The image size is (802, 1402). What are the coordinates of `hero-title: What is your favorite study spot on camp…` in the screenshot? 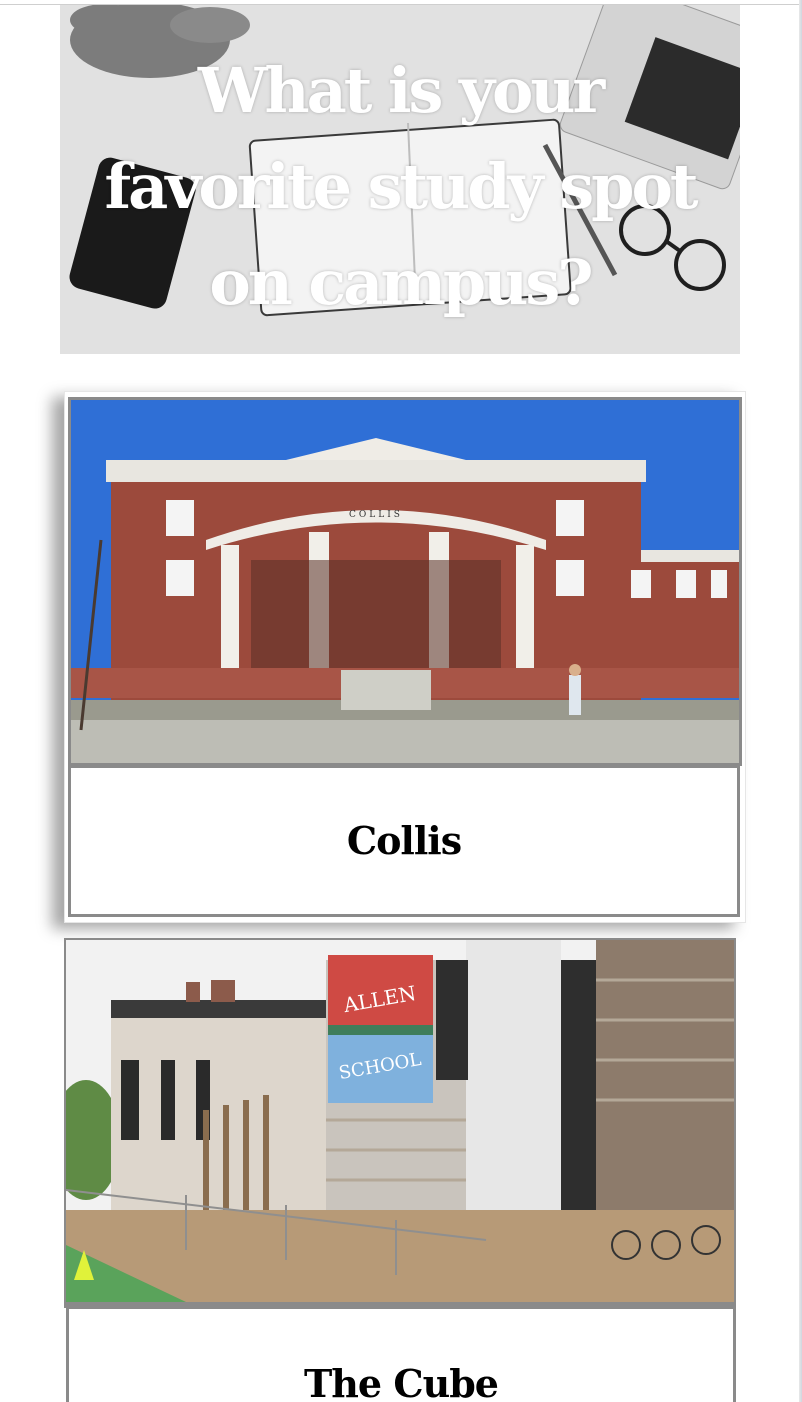 It's located at (401, 186).